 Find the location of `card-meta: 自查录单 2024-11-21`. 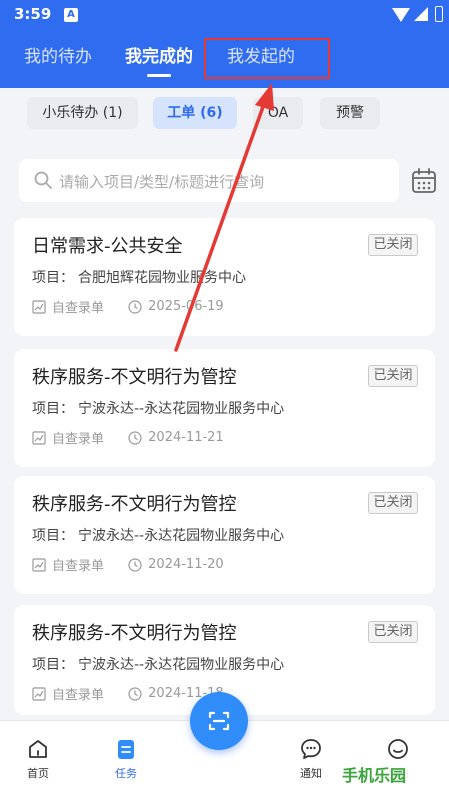

card-meta: 自查录单 2024-11-21 is located at coordinates (128, 438).